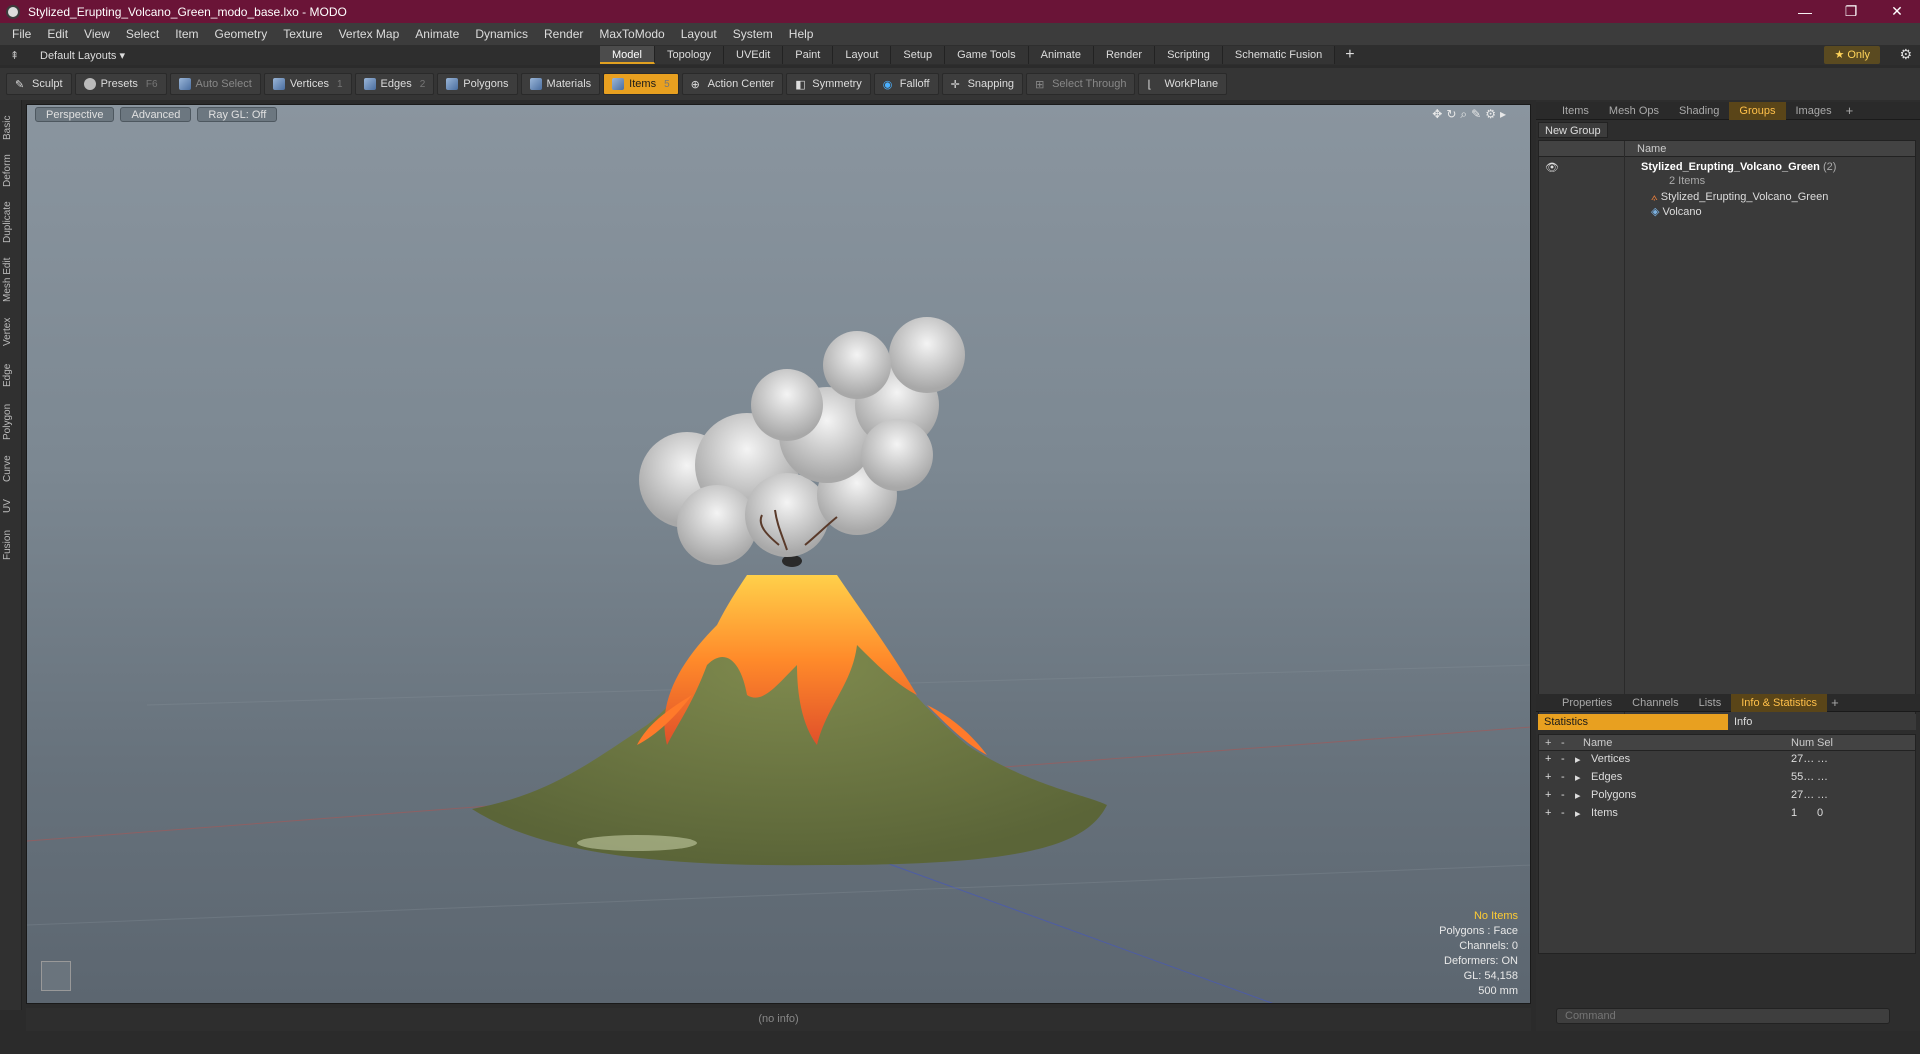 The image size is (1920, 1054). Describe the element at coordinates (20, 85) in the screenshot. I see `brush-icon: ✎` at that location.